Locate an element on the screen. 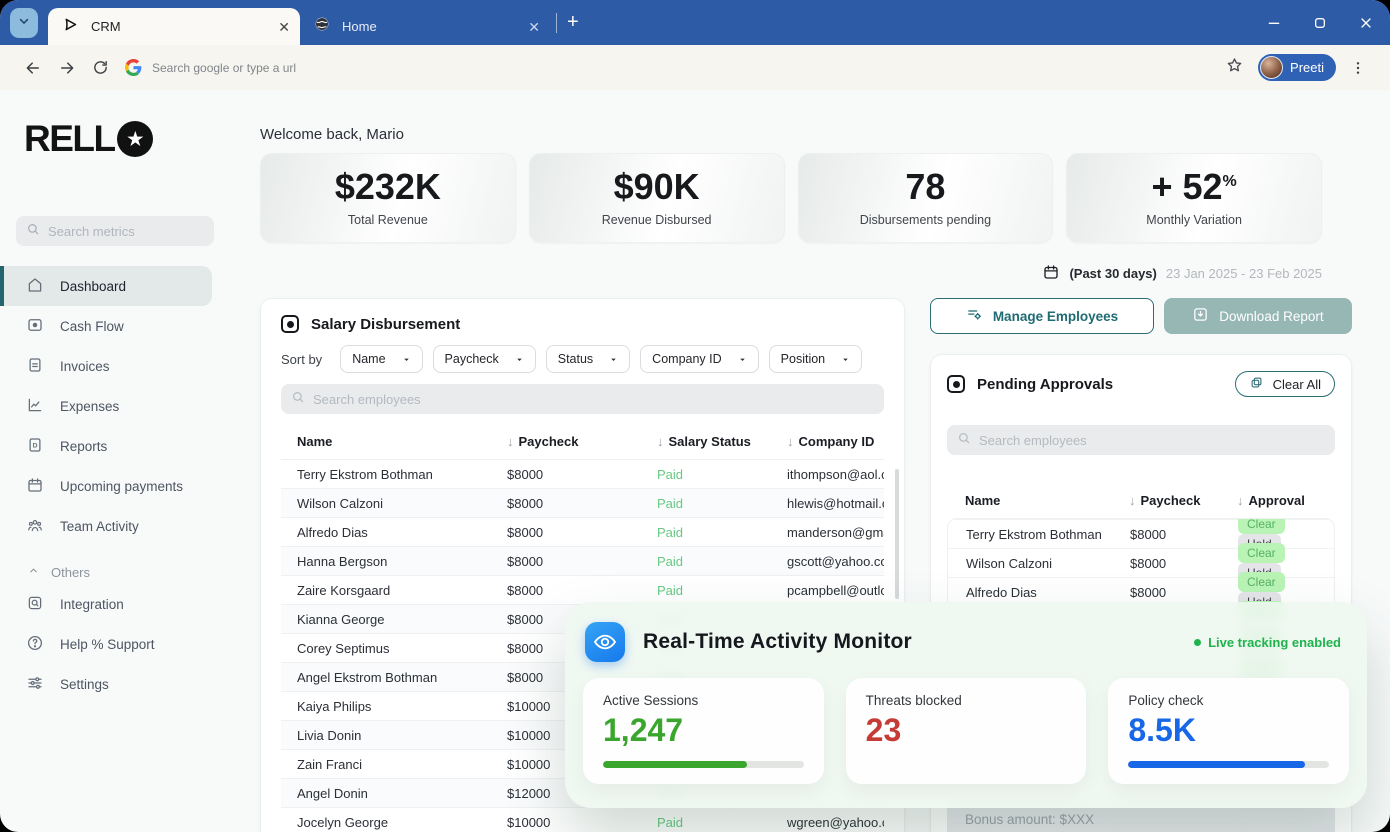  refresh-icon is located at coordinates (100, 67).